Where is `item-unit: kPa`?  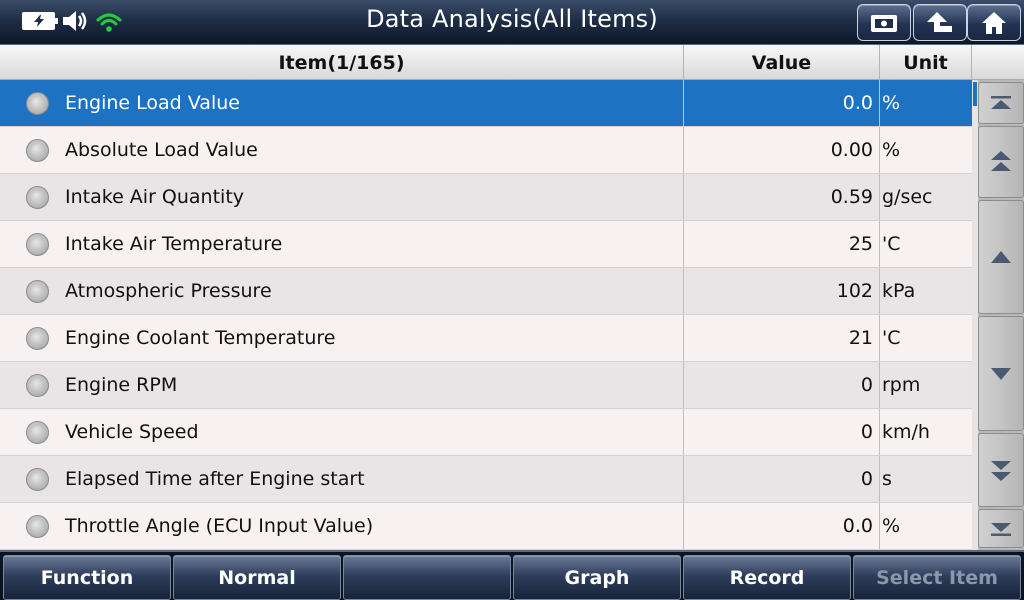 item-unit: kPa is located at coordinates (899, 291).